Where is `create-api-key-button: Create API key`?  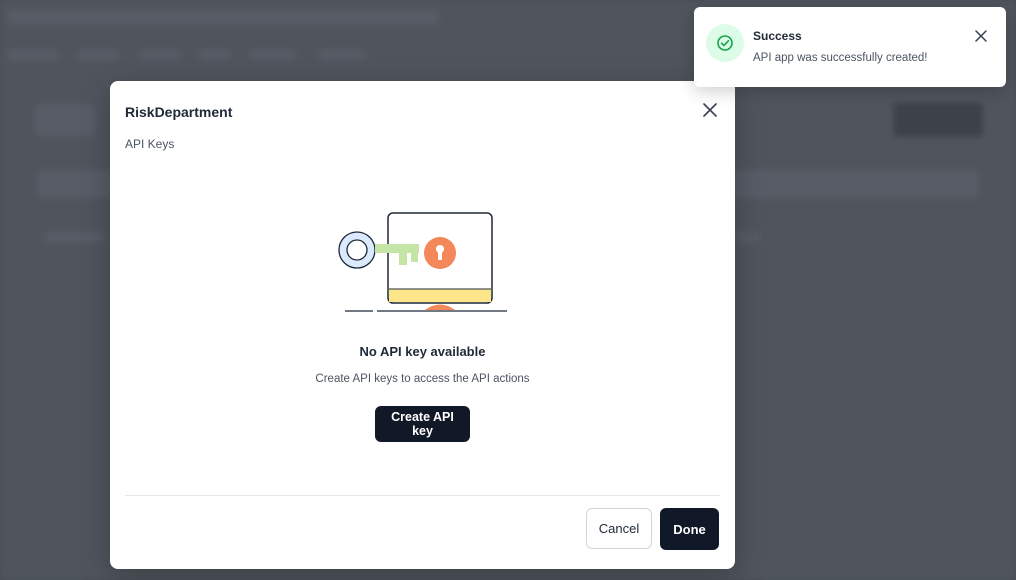 create-api-key-button: Create API key is located at coordinates (422, 424).